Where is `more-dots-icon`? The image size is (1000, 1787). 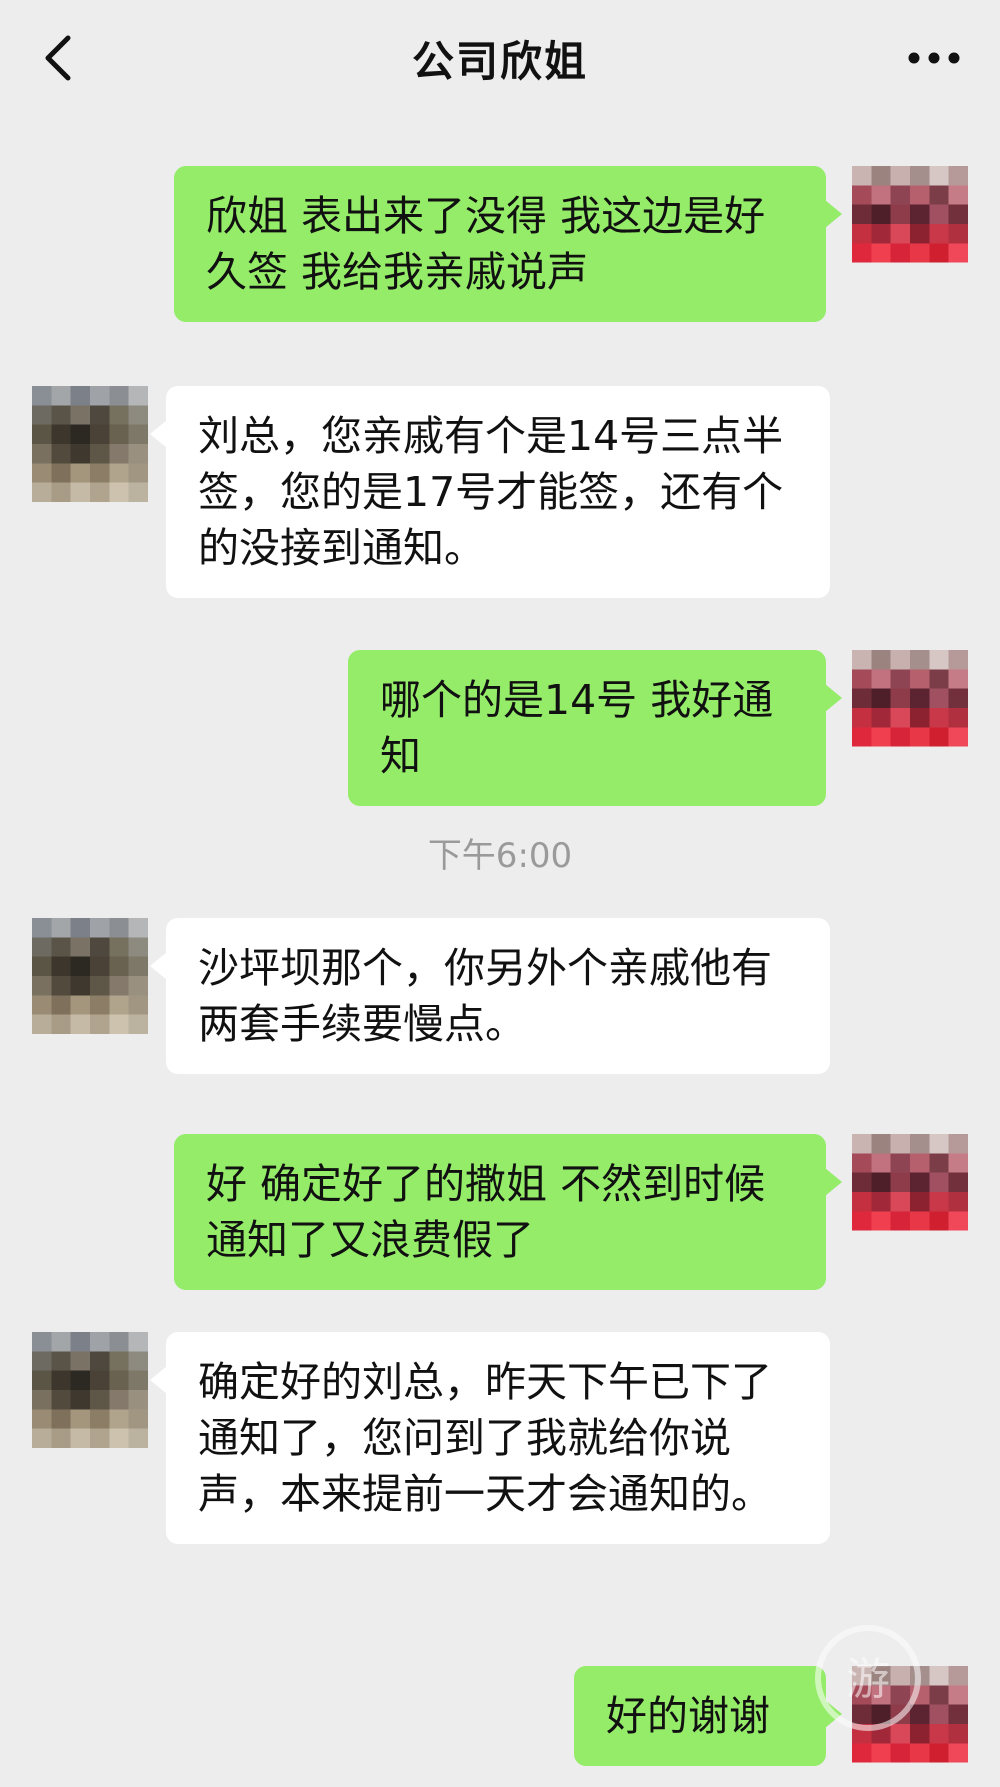 more-dots-icon is located at coordinates (934, 58).